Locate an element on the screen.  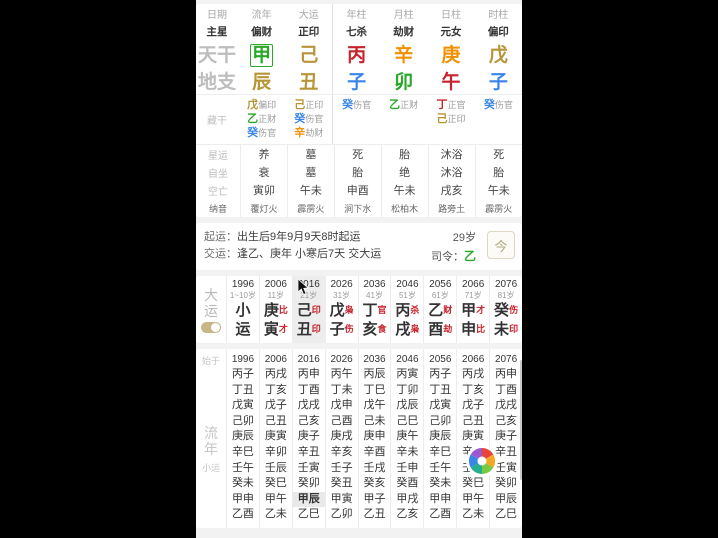
liunian-cell: 丁巳 is located at coordinates (375, 391).